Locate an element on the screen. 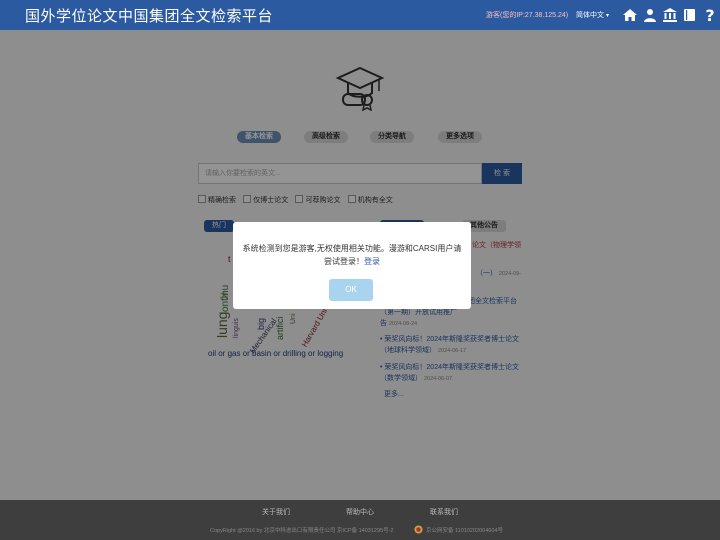 Image resolution: width=720 pixels, height=540 pixels. dialog-text: 系统检测到您是游客,无权使用相关功能。漫游和CARSI用户请尝试登录！ is located at coordinates (352, 255).